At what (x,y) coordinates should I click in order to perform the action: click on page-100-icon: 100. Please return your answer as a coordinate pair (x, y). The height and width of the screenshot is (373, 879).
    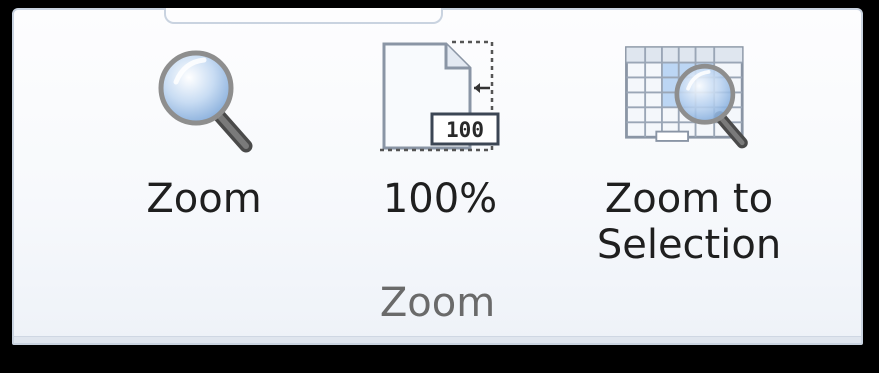
    Looking at the image, I should click on (440, 98).